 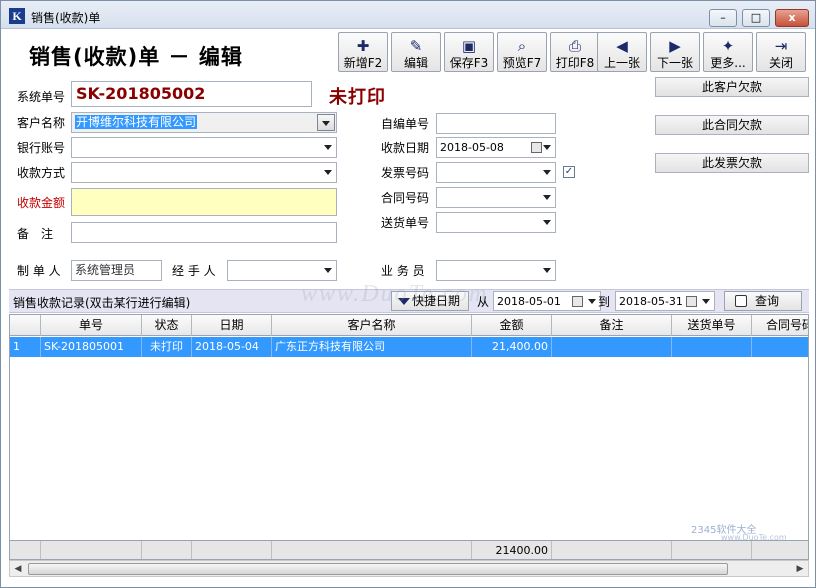 I want to click on column-header: 状态, so click(x=167, y=325).